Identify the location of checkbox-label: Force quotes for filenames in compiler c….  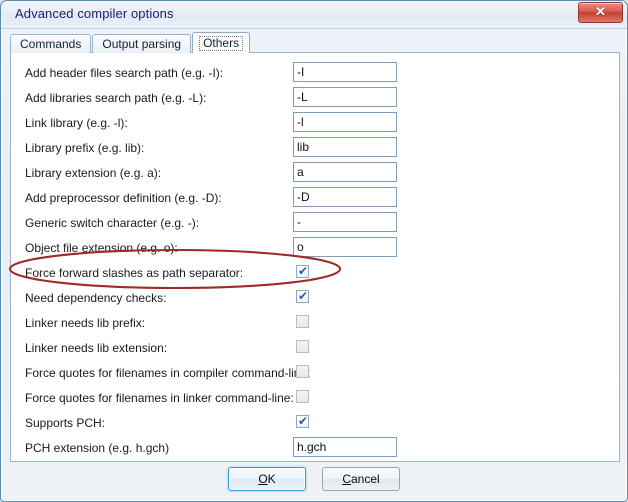
(168, 373).